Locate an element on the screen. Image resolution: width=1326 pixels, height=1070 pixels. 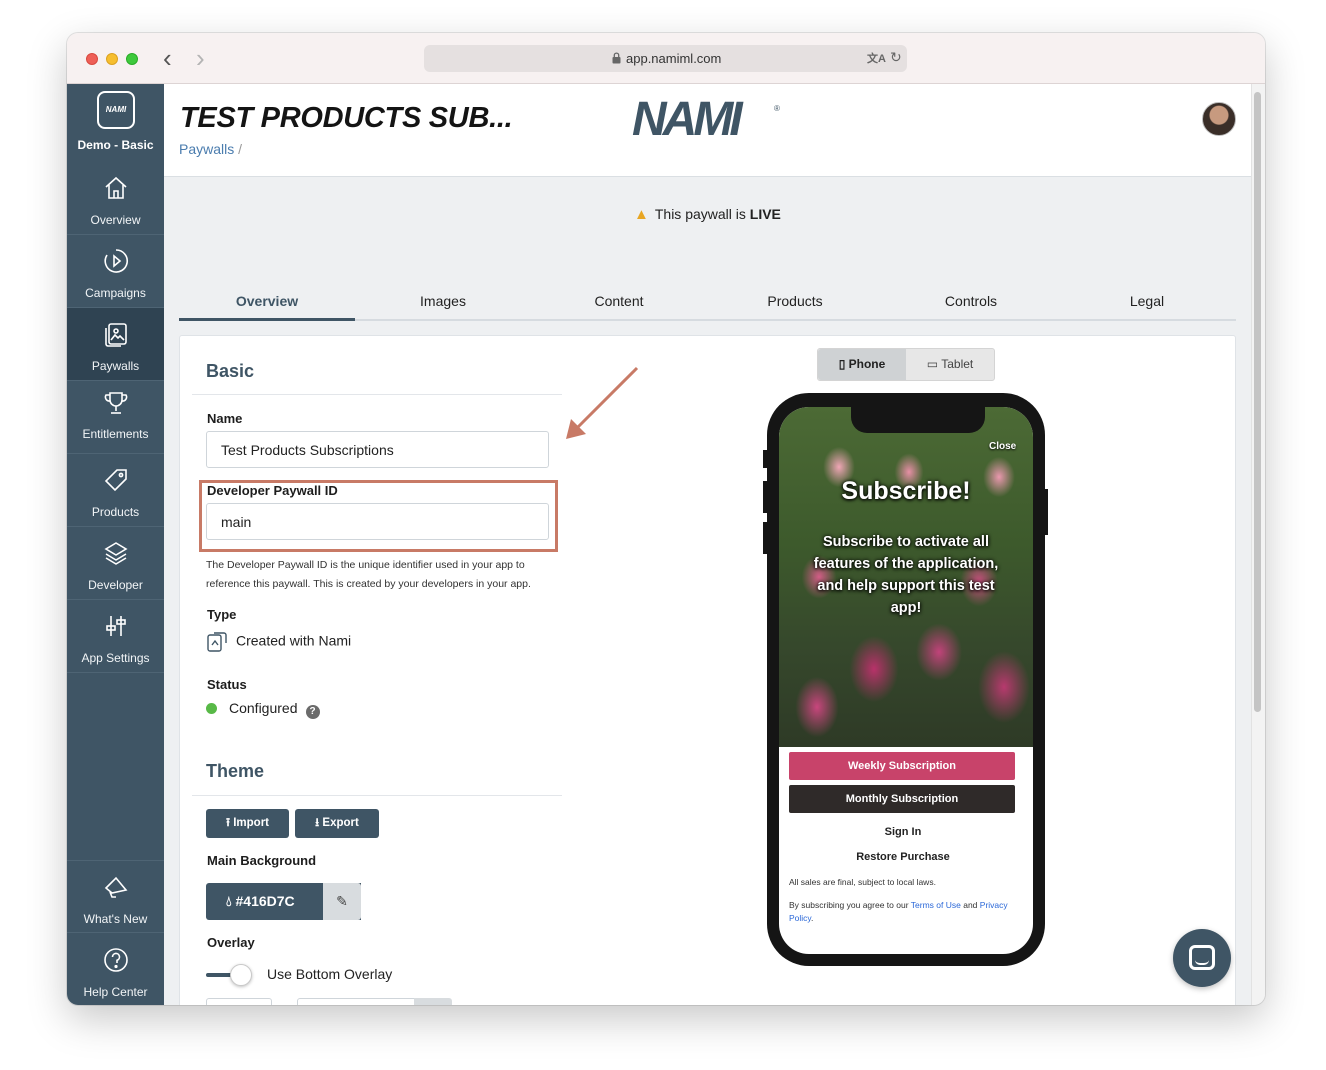
help-question-icon: ? is located at coordinates (312, 712).